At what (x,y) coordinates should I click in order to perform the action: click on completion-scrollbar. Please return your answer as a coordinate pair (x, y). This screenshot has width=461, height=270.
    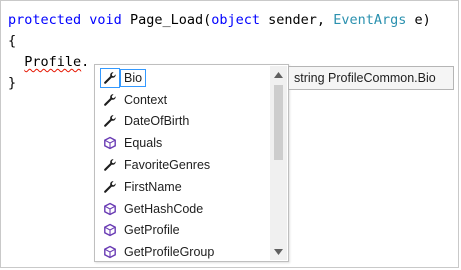
    Looking at the image, I should click on (278, 163).